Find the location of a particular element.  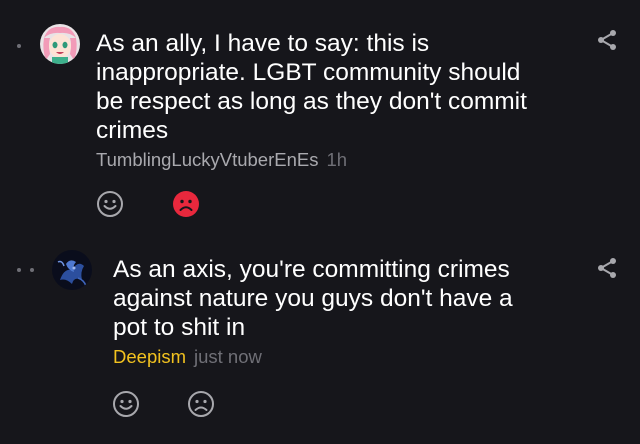

anime-avatar-image is located at coordinates (60, 44).